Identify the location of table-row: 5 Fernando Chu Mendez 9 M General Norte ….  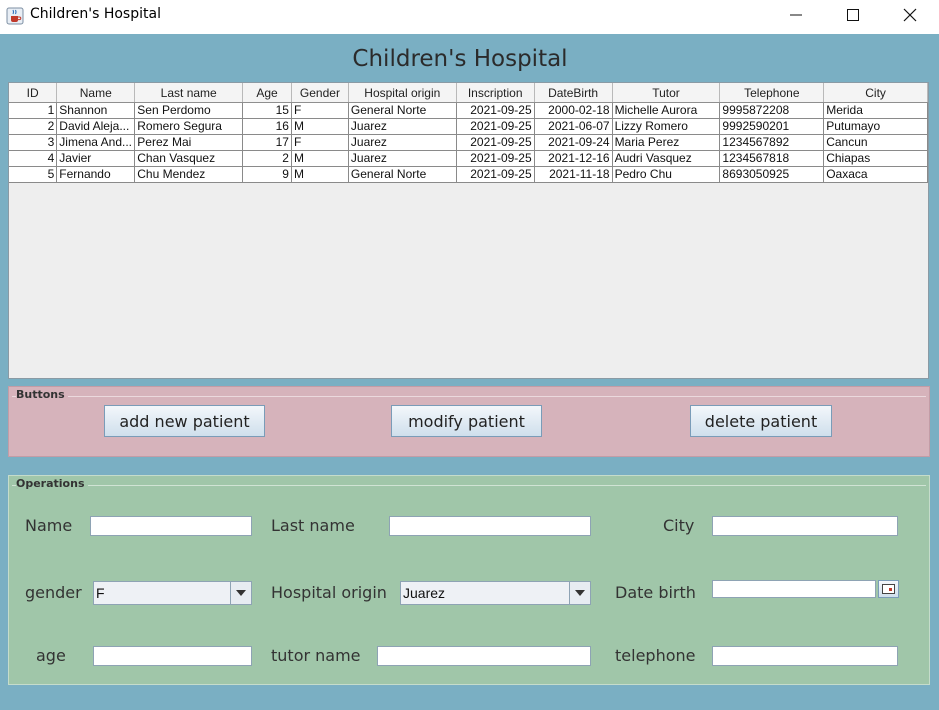
(468, 174).